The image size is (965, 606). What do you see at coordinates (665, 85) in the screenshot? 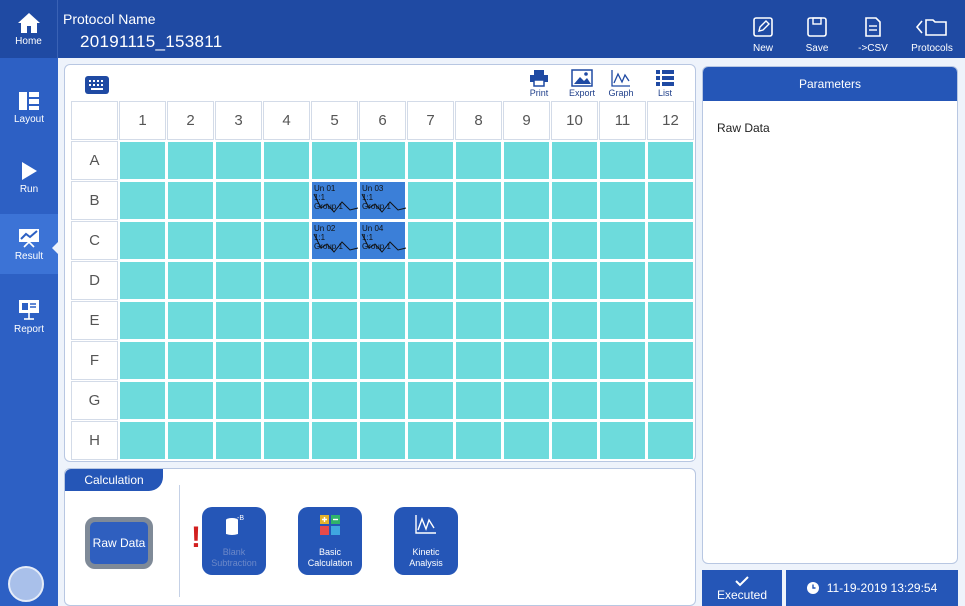
I see `list-button: List` at bounding box center [665, 85].